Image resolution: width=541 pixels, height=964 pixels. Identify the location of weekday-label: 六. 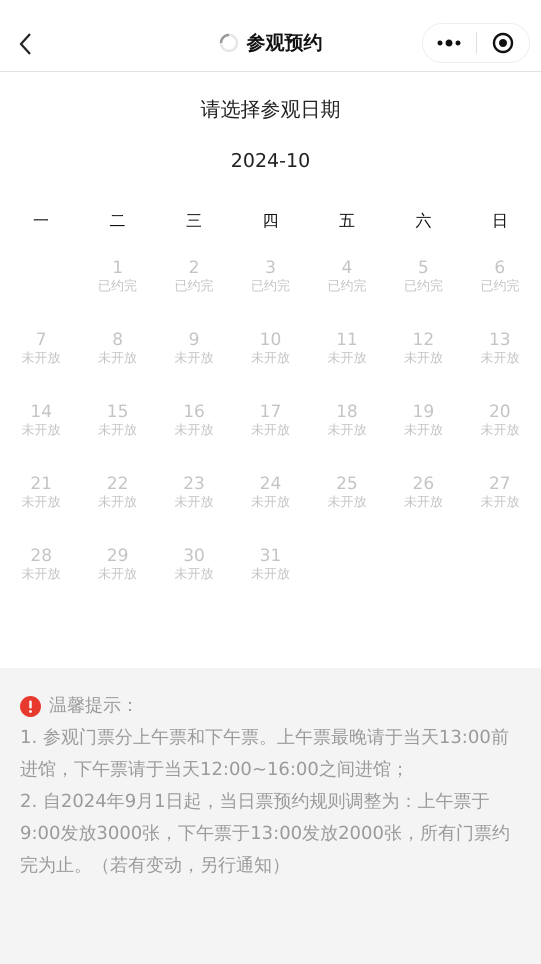
(423, 221).